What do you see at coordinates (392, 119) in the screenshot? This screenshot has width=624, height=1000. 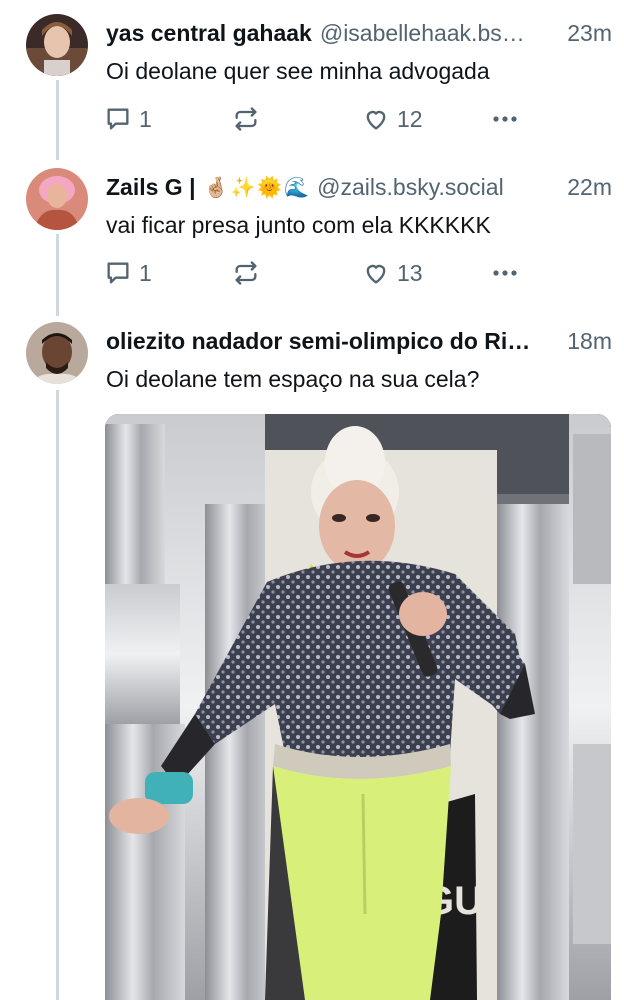 I see `like-button: 12` at bounding box center [392, 119].